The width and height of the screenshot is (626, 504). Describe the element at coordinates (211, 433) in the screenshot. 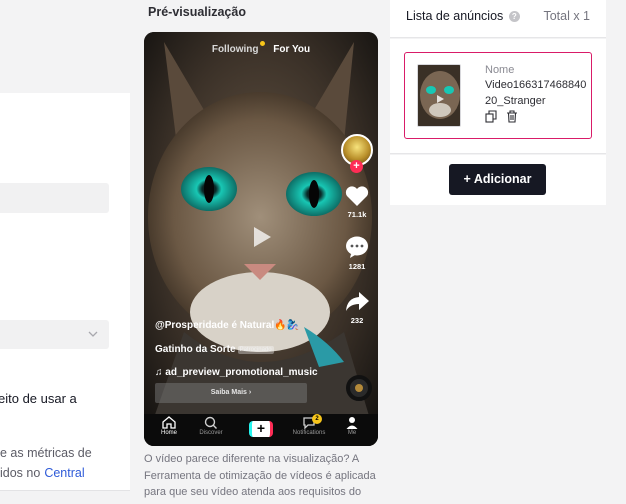

I see `nav-discover-label: Discover` at that location.